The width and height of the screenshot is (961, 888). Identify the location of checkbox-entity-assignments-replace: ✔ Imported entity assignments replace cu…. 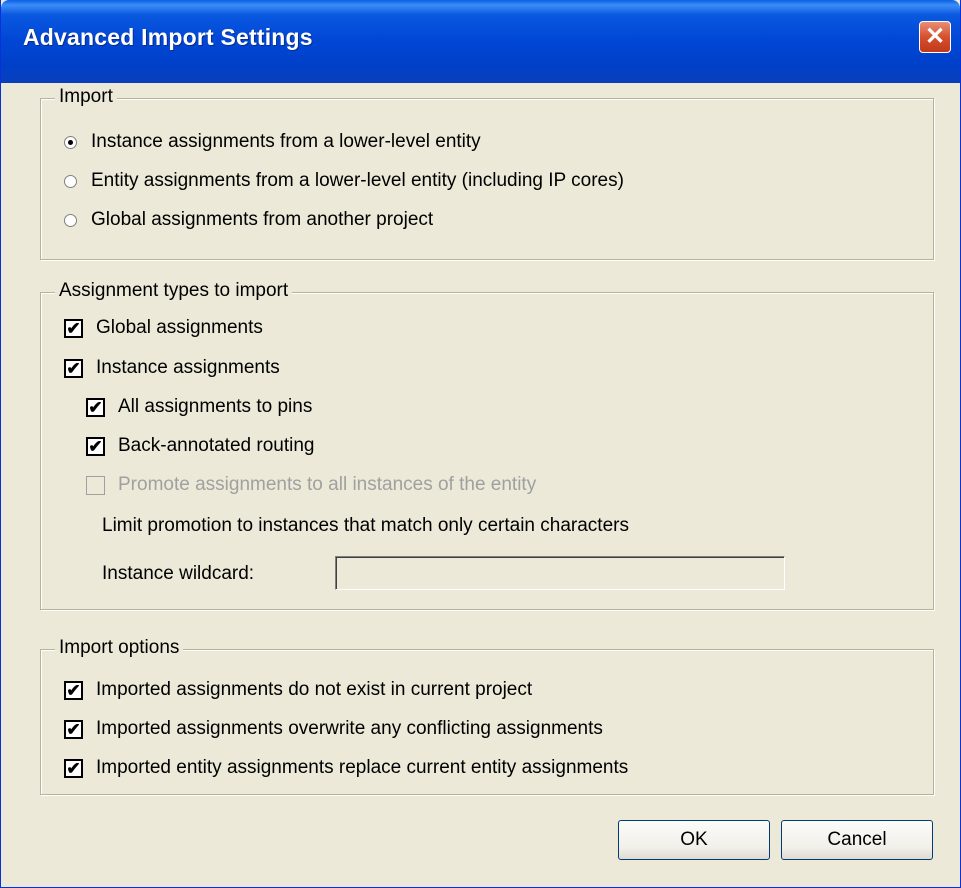
(346, 768).